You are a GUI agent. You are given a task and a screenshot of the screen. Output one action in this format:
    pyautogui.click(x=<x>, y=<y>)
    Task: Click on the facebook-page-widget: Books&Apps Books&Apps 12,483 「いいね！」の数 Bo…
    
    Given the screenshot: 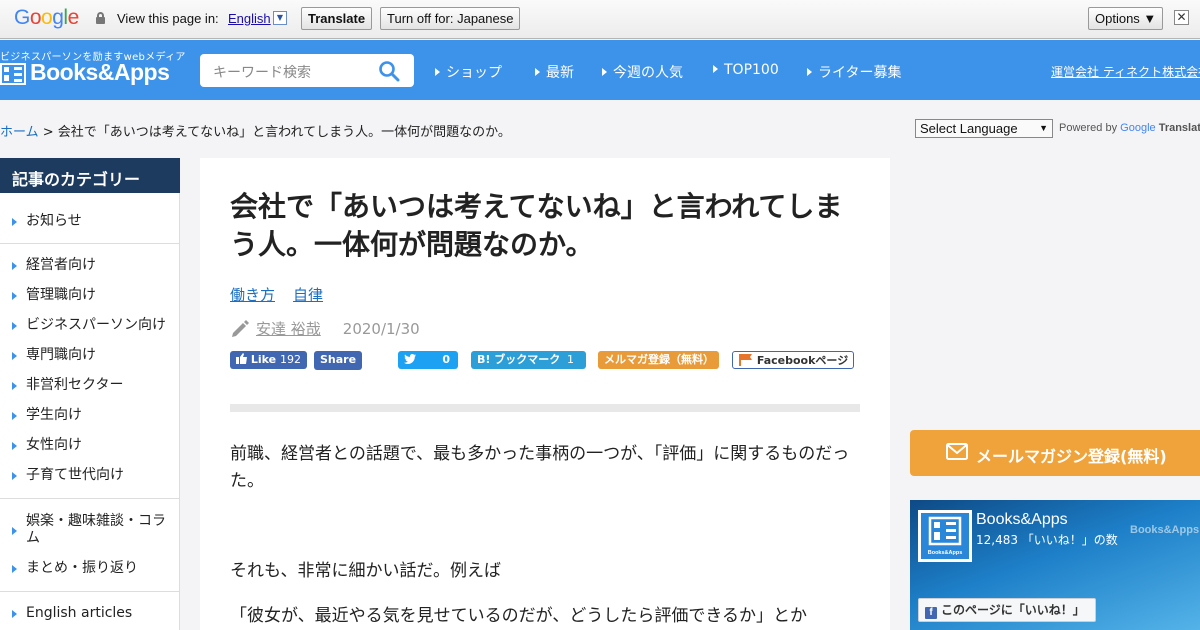 What is the action you would take?
    pyautogui.click(x=1055, y=565)
    